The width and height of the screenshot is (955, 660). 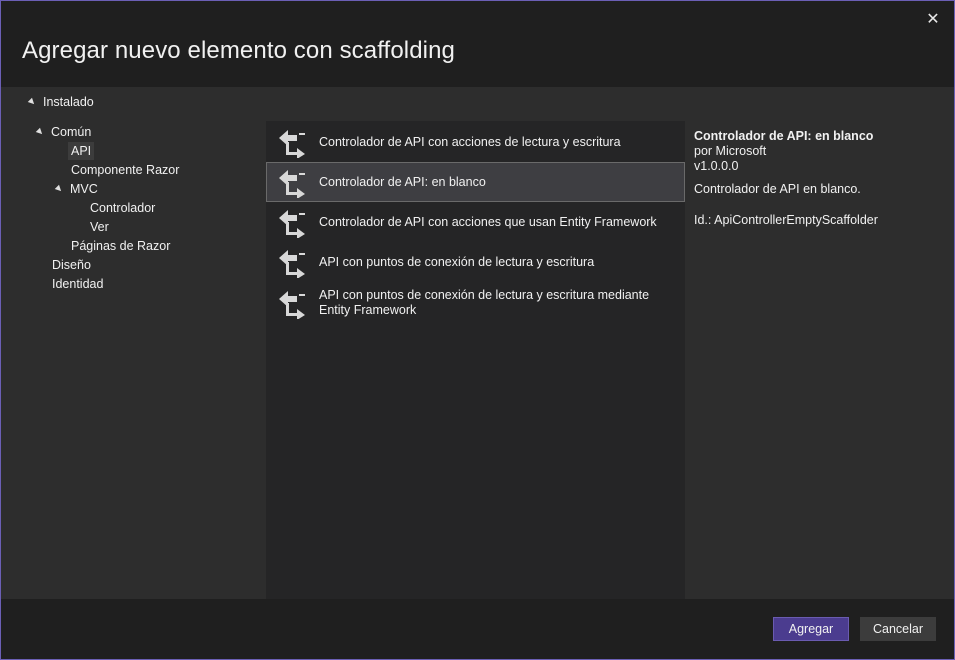 I want to click on tree-root-installed: Instalado, so click(x=60, y=102).